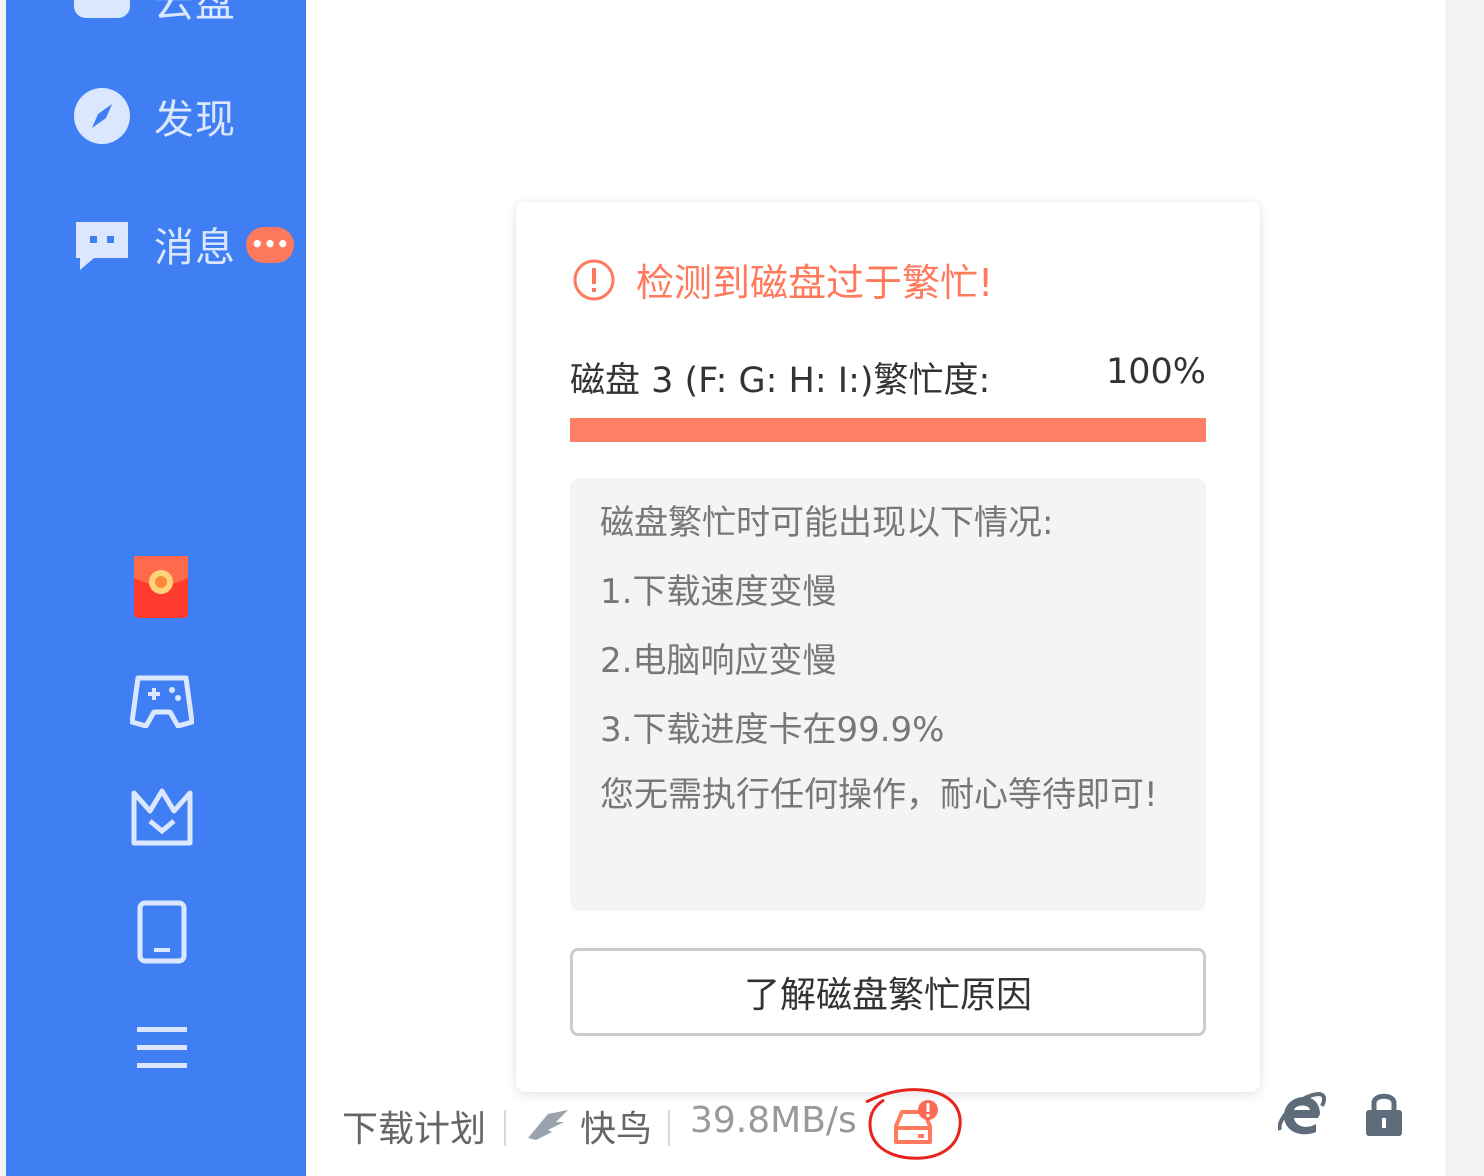  I want to click on learn-disk-busy-button: 了解磁盘繁忙原因, so click(888, 992).